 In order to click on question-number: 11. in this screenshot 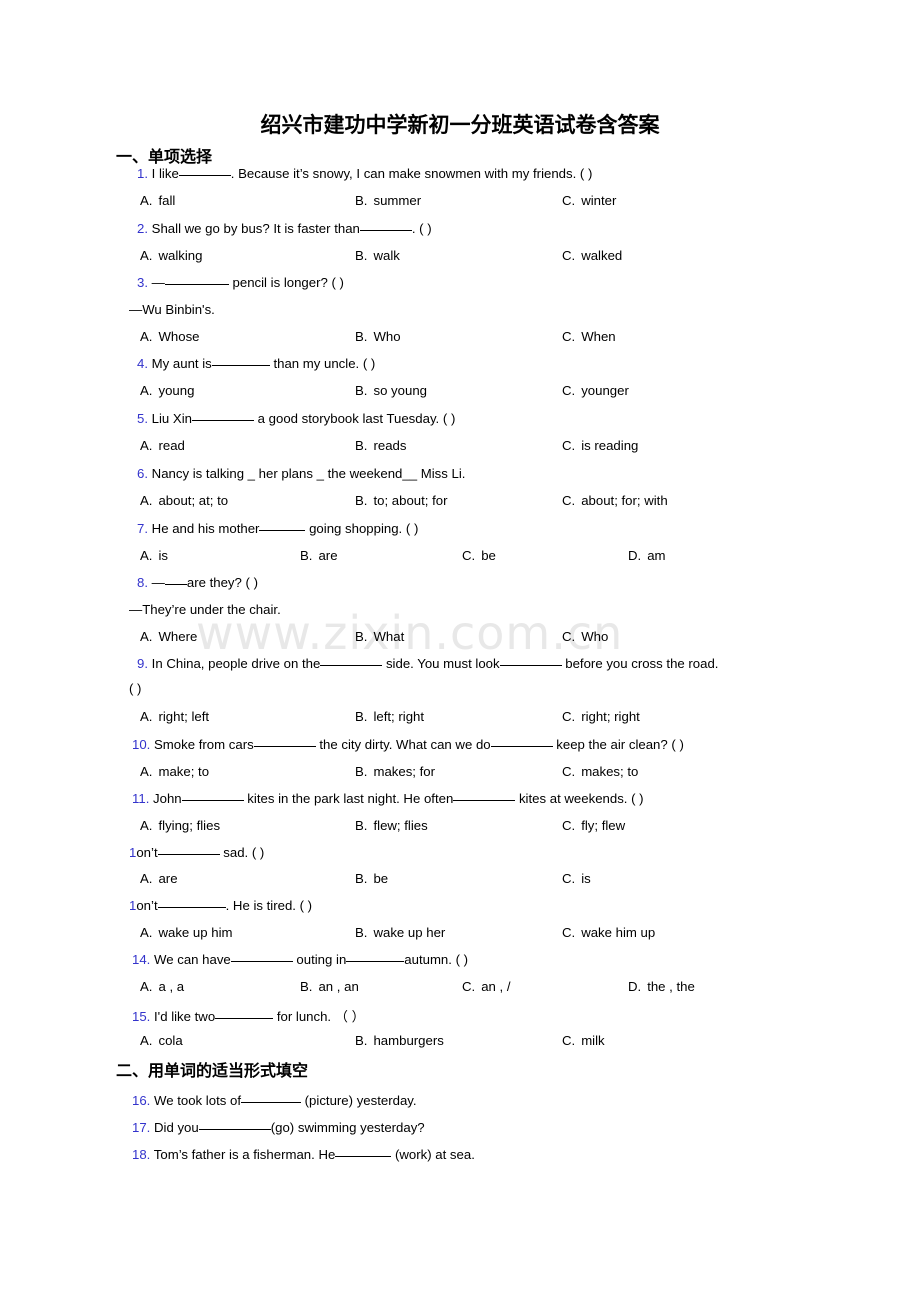, I will do `click(141, 798)`.